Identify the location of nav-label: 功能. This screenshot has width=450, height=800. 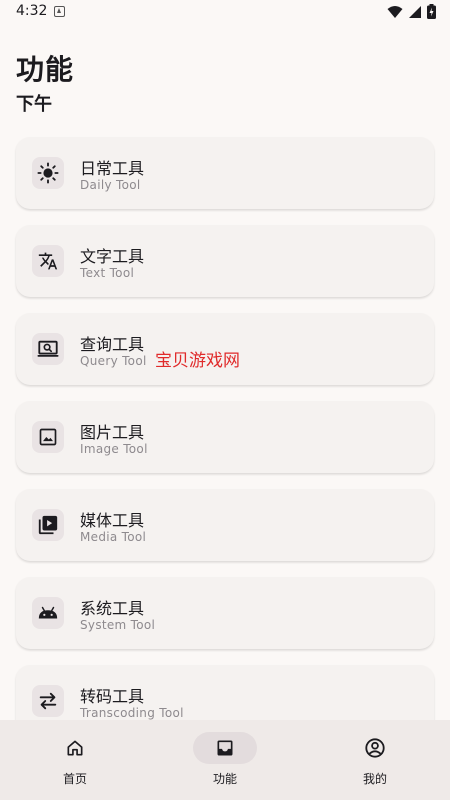
(224, 779).